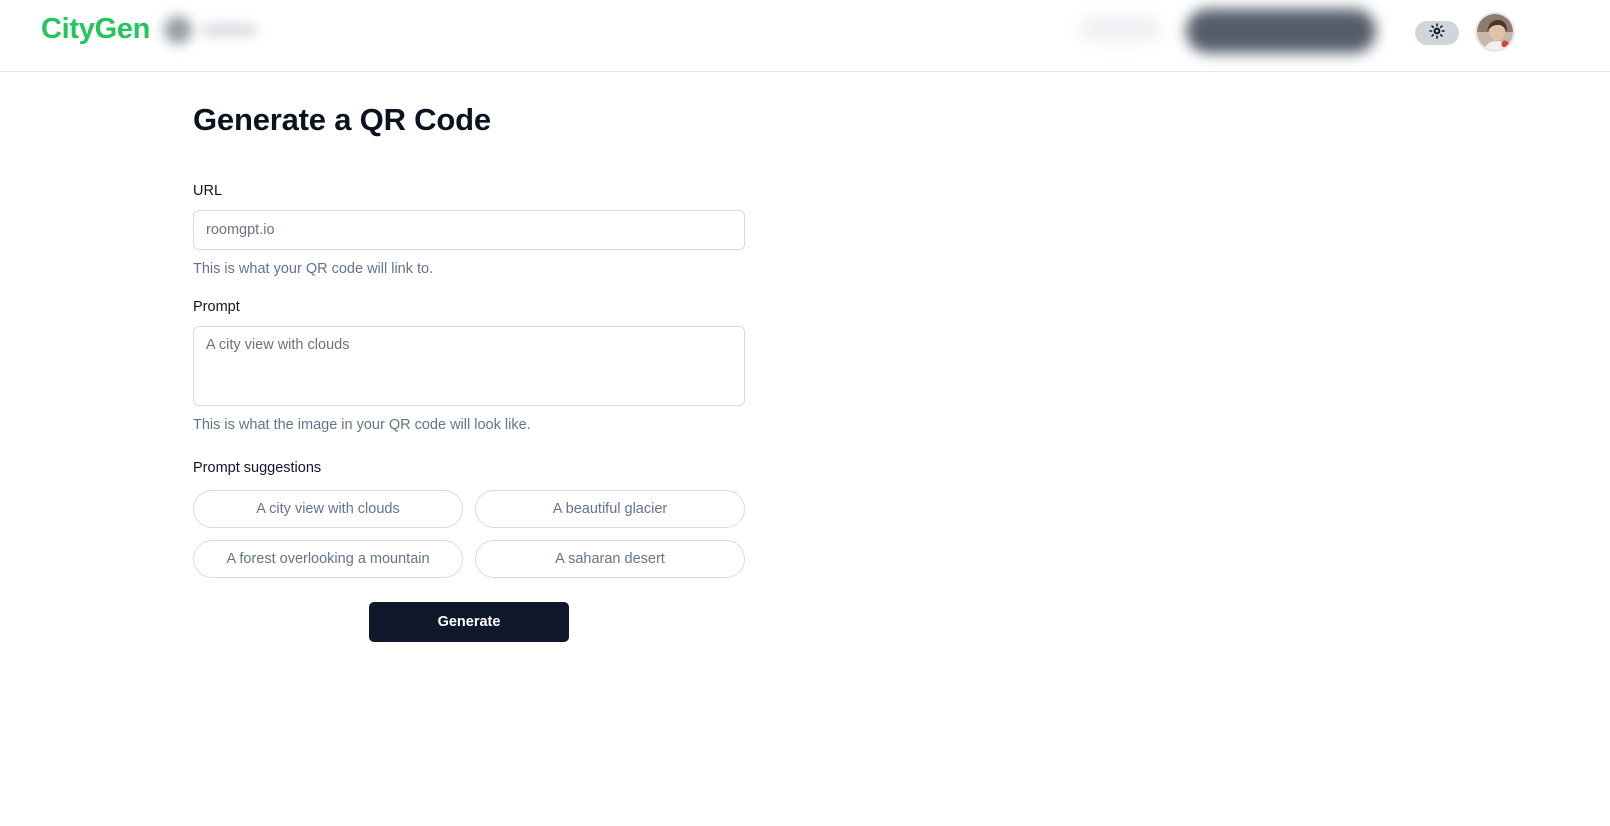 Image resolution: width=1610 pixels, height=826 pixels. I want to click on theme-toggle-button, so click(1437, 33).